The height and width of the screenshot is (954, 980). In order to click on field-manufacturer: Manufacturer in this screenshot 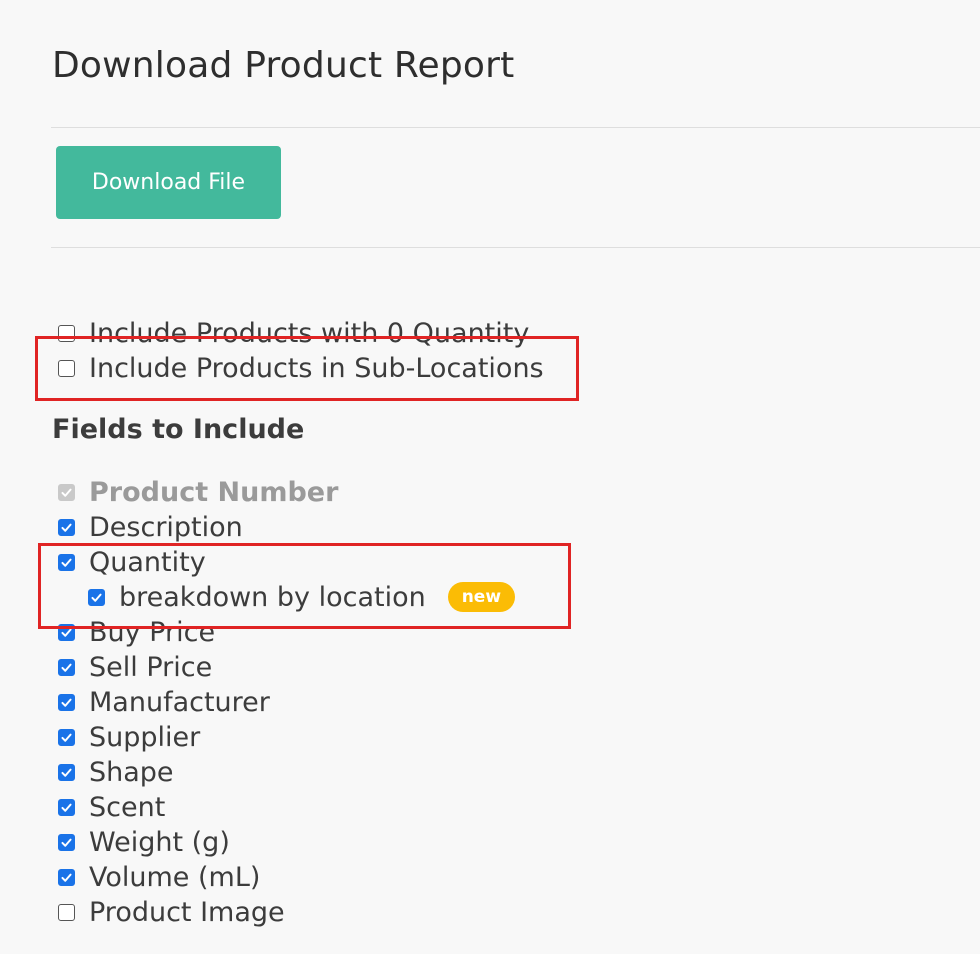, I will do `click(164, 702)`.